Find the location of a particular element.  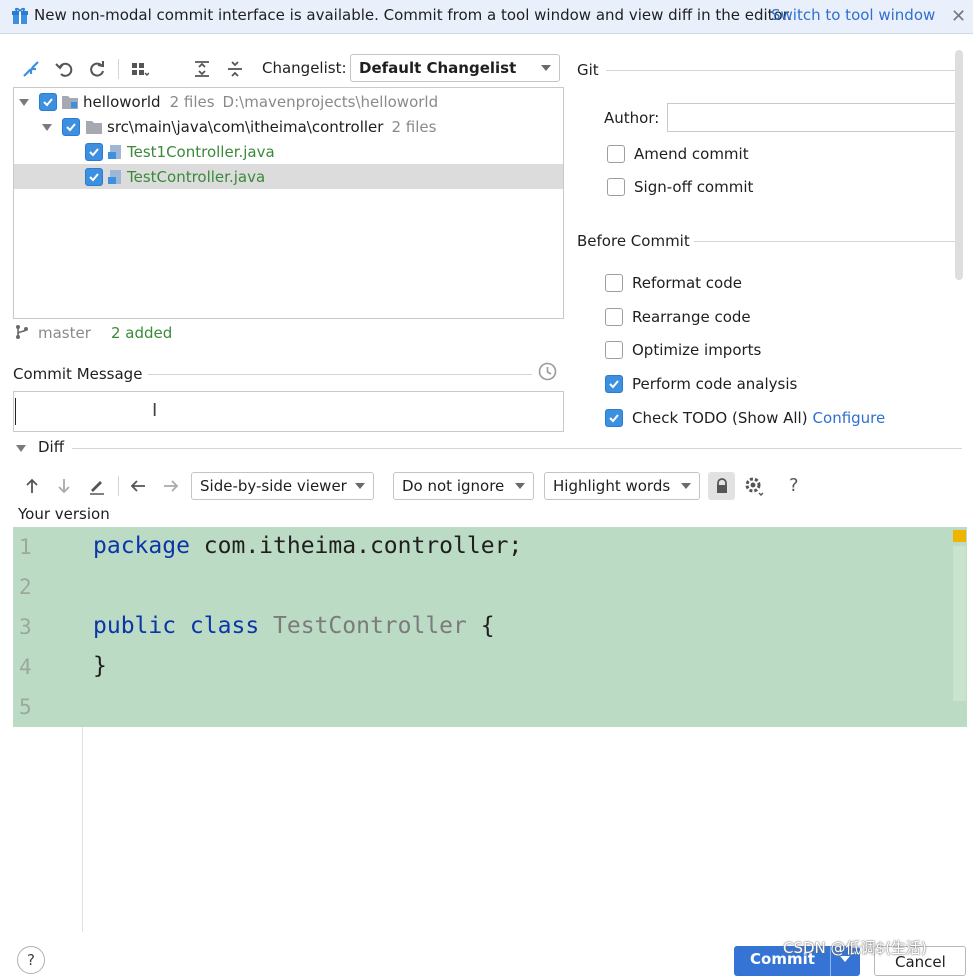

arrow-down-icon is located at coordinates (64, 486).